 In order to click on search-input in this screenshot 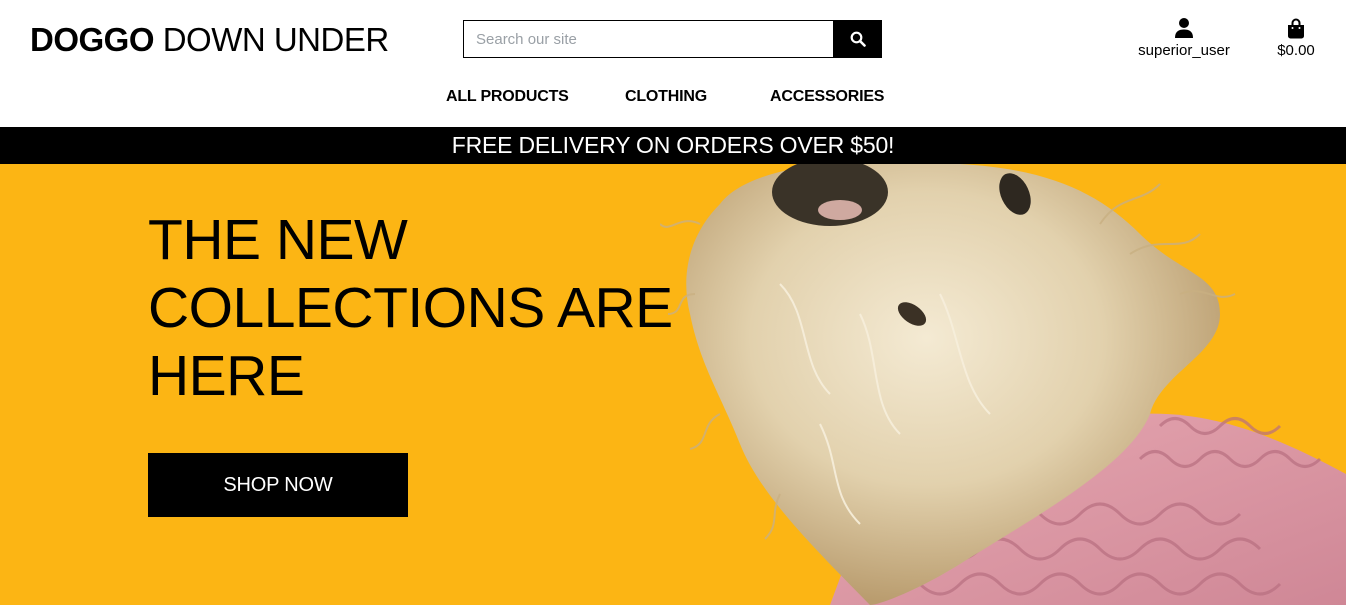, I will do `click(648, 39)`.